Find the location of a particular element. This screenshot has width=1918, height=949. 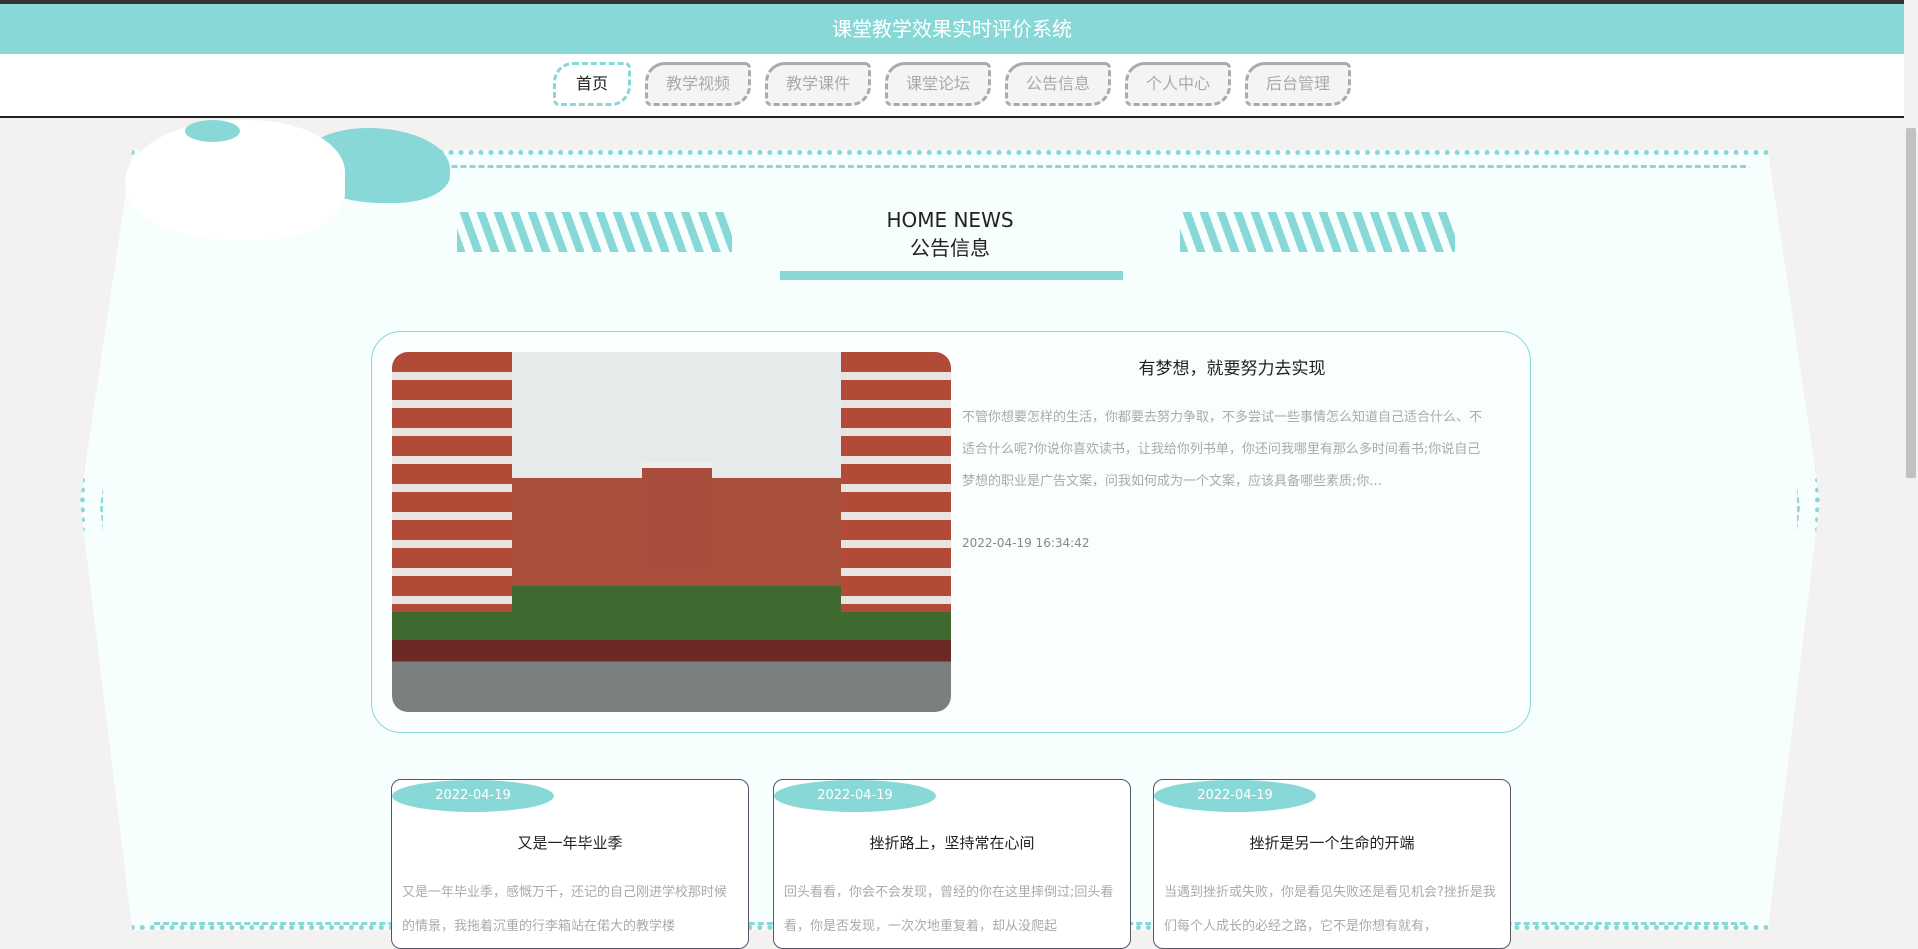

featured-news-image is located at coordinates (671, 532).